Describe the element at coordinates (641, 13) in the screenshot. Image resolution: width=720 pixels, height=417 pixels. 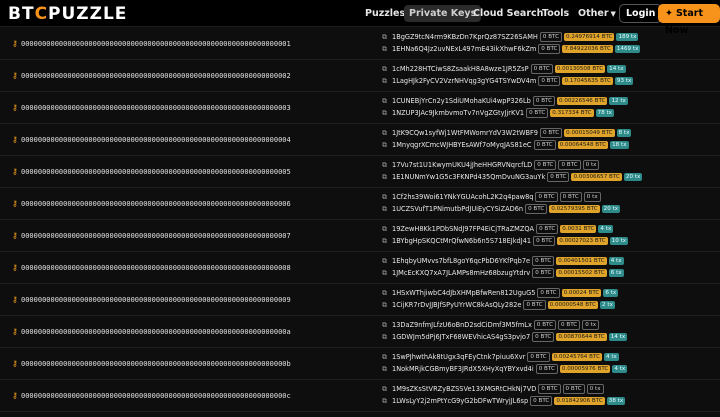
I see `login-button: Login` at that location.